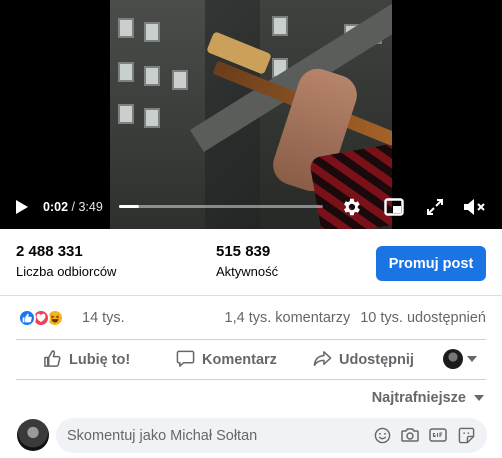  I want to click on engagement-label: Aktywność, so click(247, 271).